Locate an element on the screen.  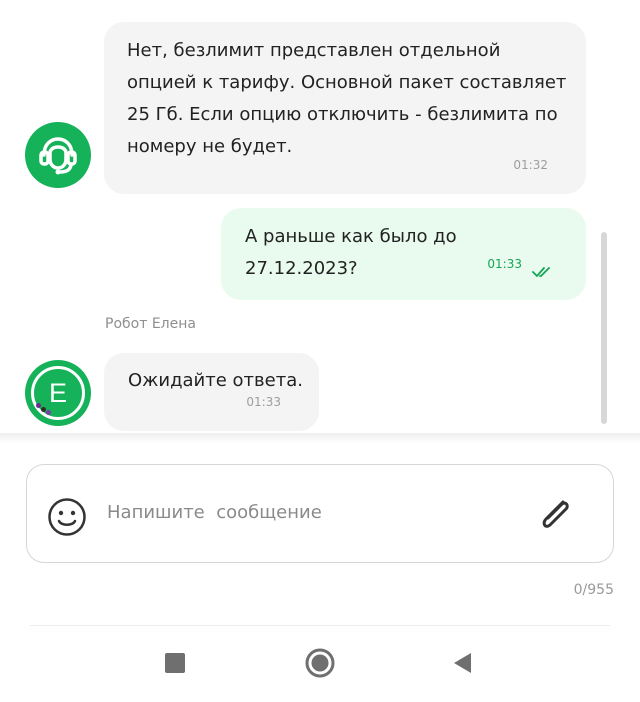
message-bubble-incoming: Ожидайте ответа. 01:33 is located at coordinates (211, 392).